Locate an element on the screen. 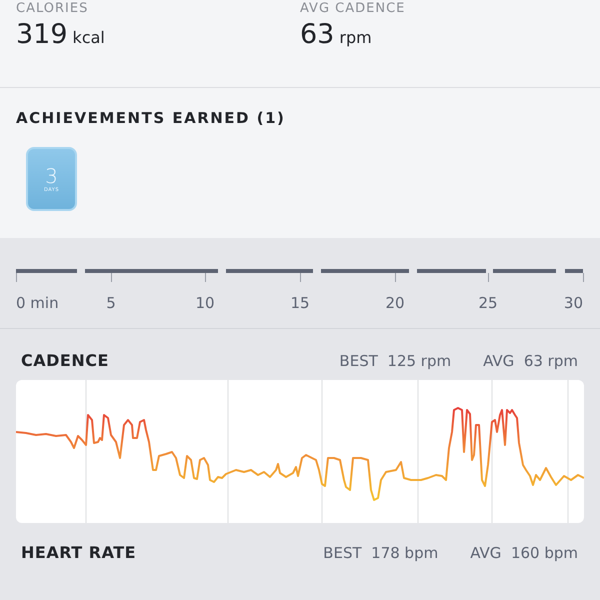 Image resolution: width=600 pixels, height=600 pixels. metric-title: CADENCE is located at coordinates (65, 360).